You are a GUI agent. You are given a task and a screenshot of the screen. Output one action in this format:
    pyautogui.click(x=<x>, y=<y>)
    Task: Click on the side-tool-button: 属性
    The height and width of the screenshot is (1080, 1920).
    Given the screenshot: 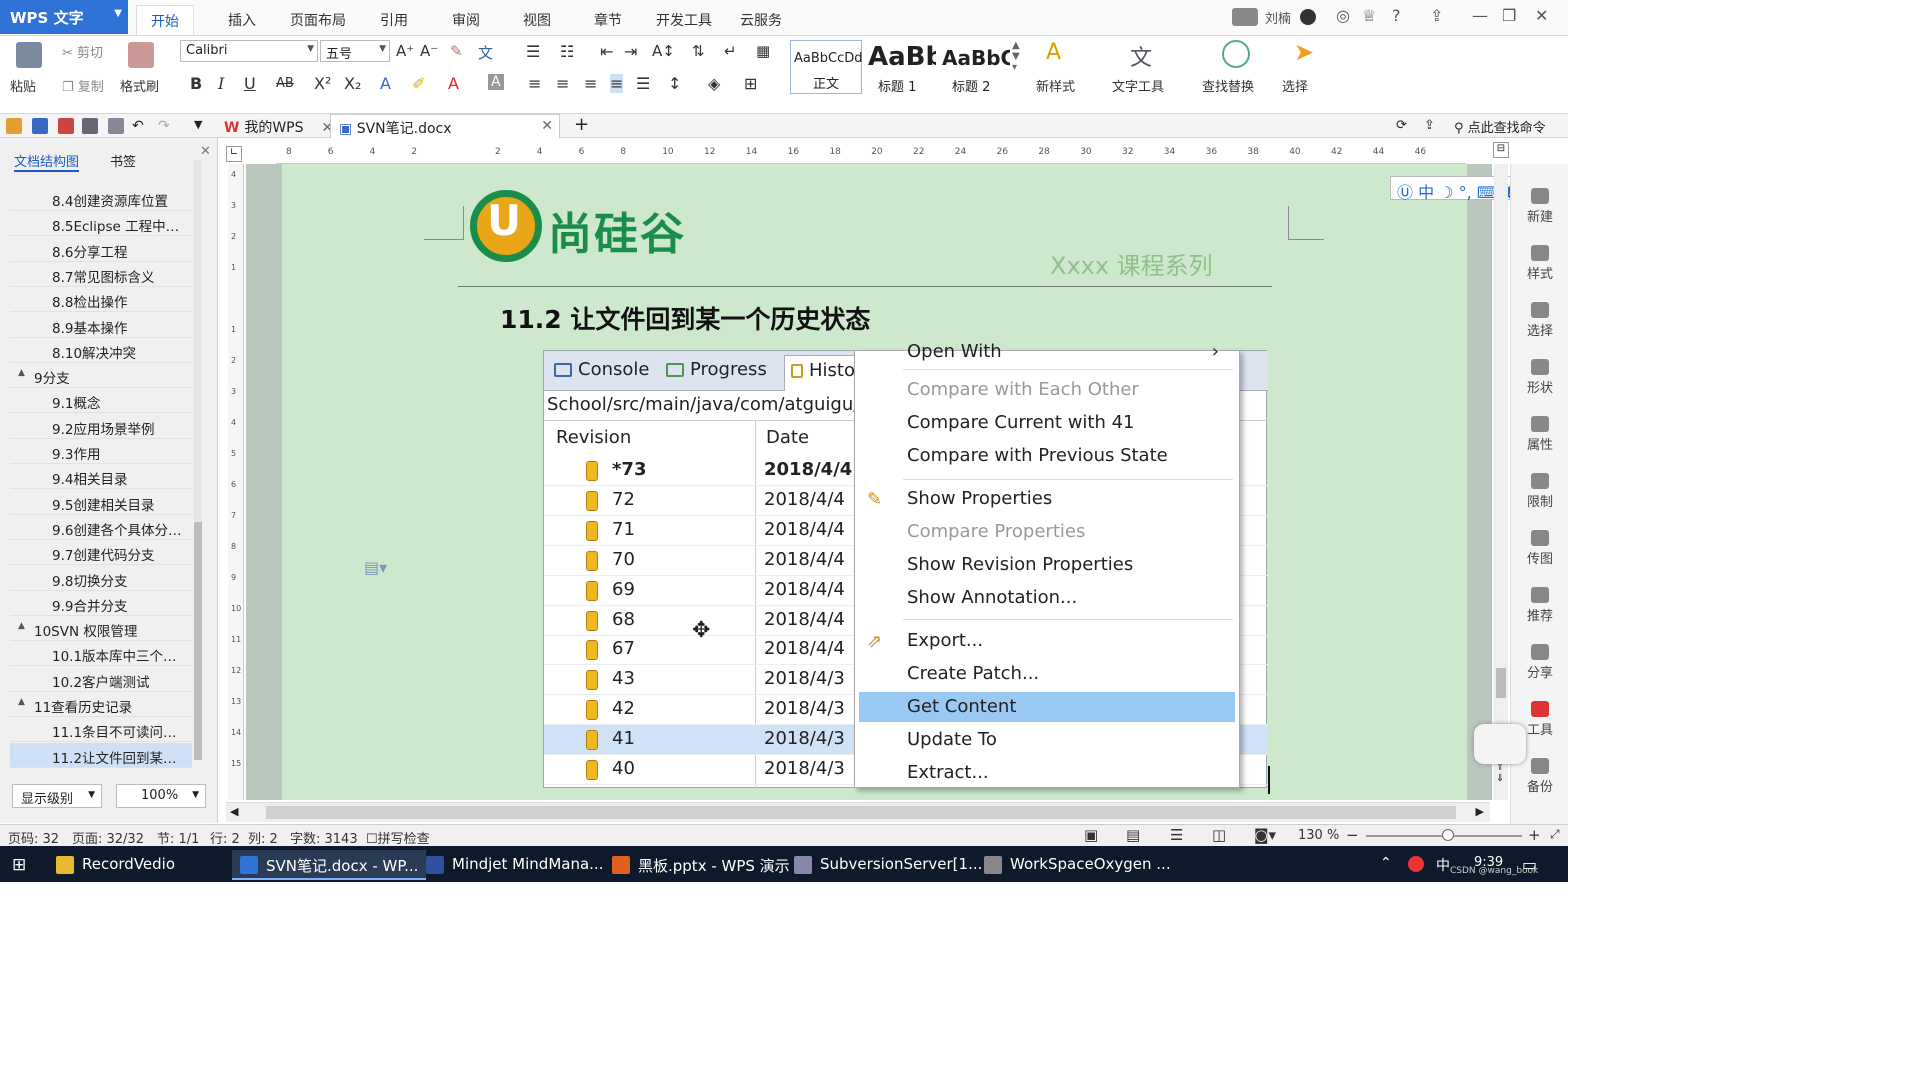 What is the action you would take?
    pyautogui.click(x=1540, y=434)
    